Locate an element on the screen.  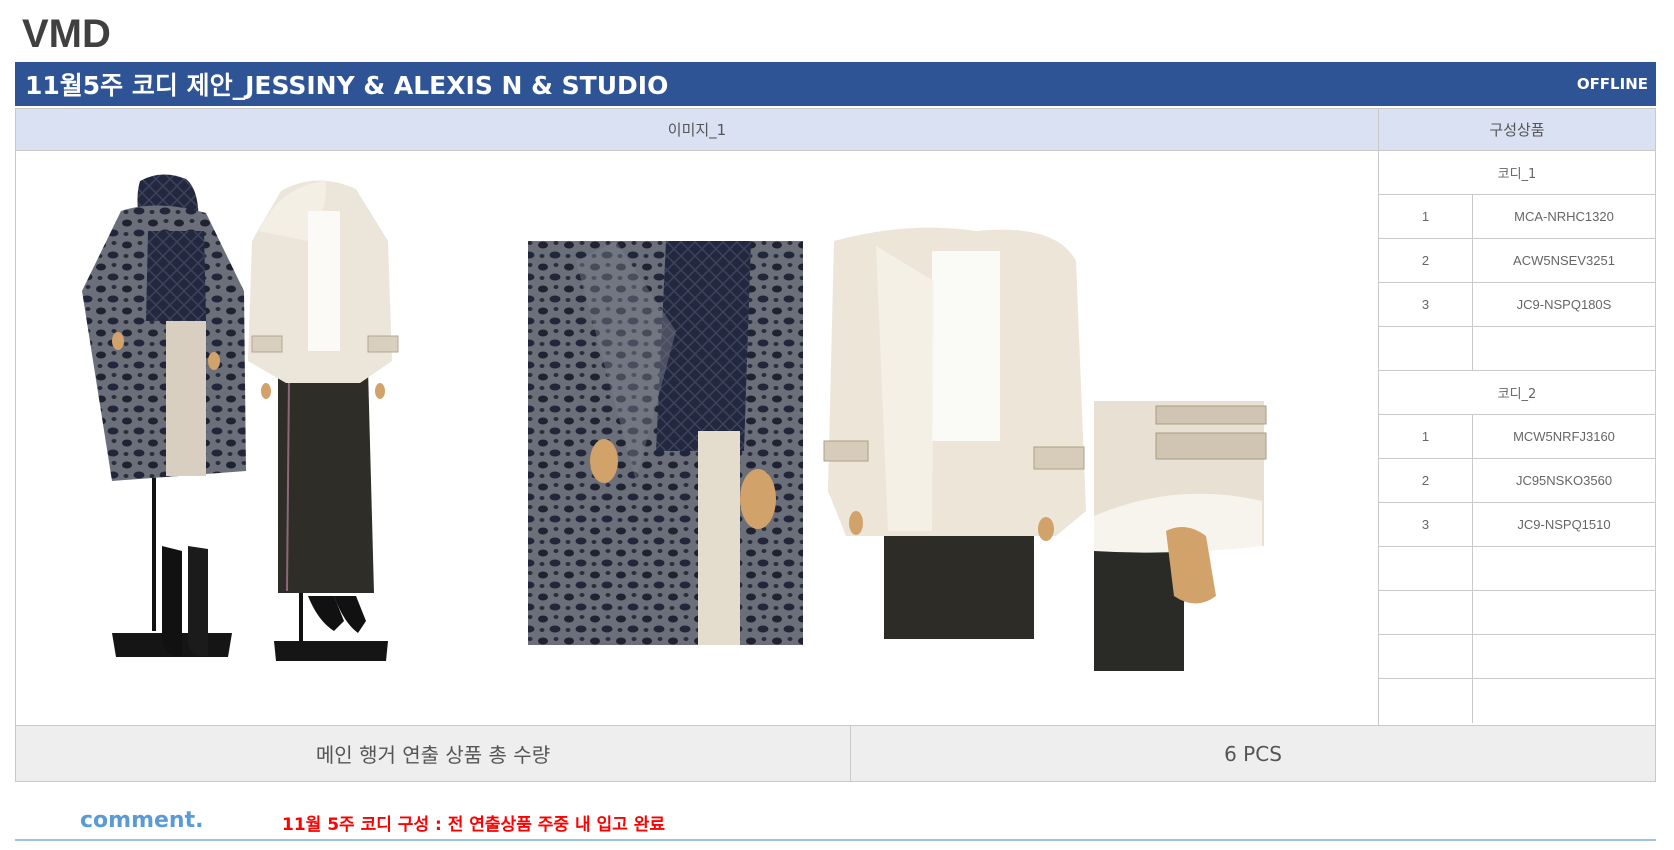
detail-shearling-jacket is located at coordinates (954, 433).